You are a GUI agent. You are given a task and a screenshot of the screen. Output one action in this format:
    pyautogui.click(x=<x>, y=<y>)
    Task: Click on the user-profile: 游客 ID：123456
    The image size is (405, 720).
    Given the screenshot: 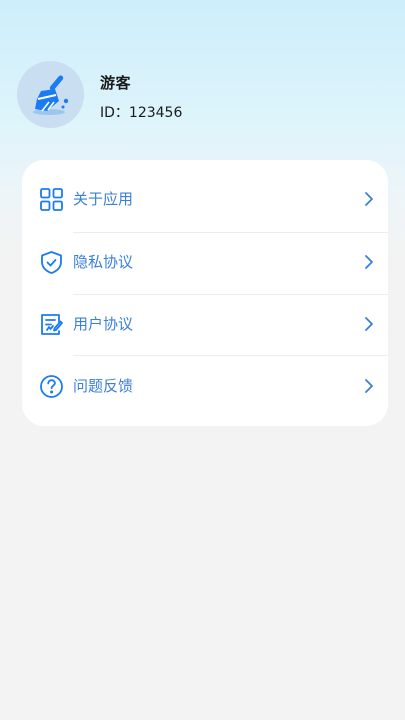 What is the action you would take?
    pyautogui.click(x=197, y=95)
    